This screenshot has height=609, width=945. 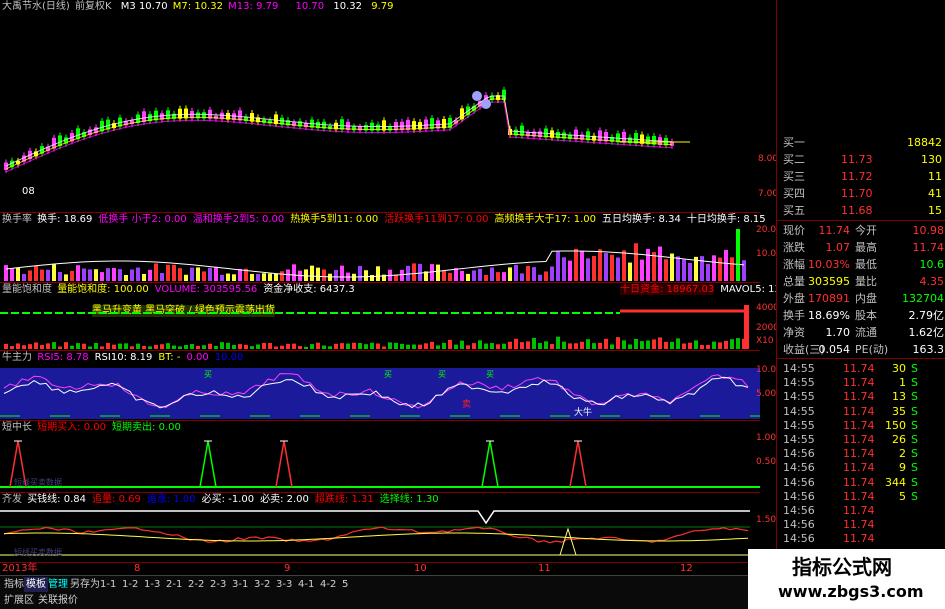 What do you see at coordinates (861, 176) in the screenshot?
I see `bid-row: 买三 11.72 11` at bounding box center [861, 176].